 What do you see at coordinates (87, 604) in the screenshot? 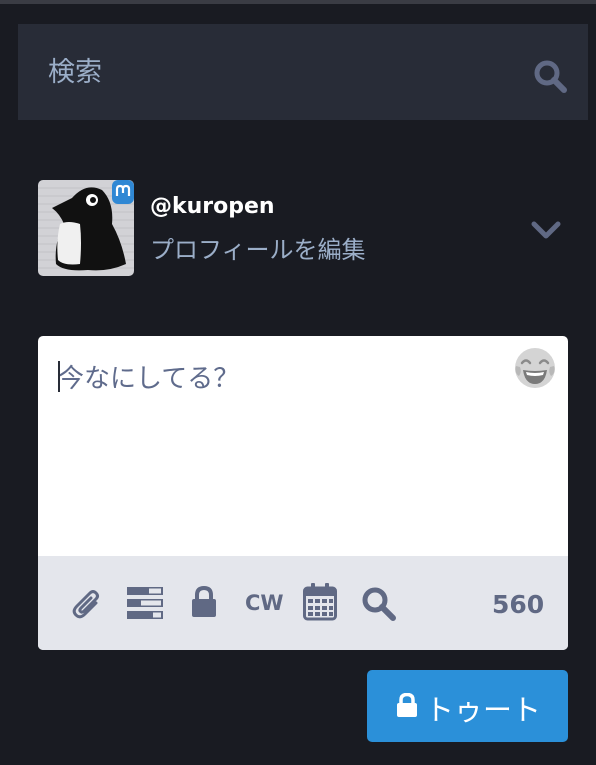
I see `paperclip-icon` at bounding box center [87, 604].